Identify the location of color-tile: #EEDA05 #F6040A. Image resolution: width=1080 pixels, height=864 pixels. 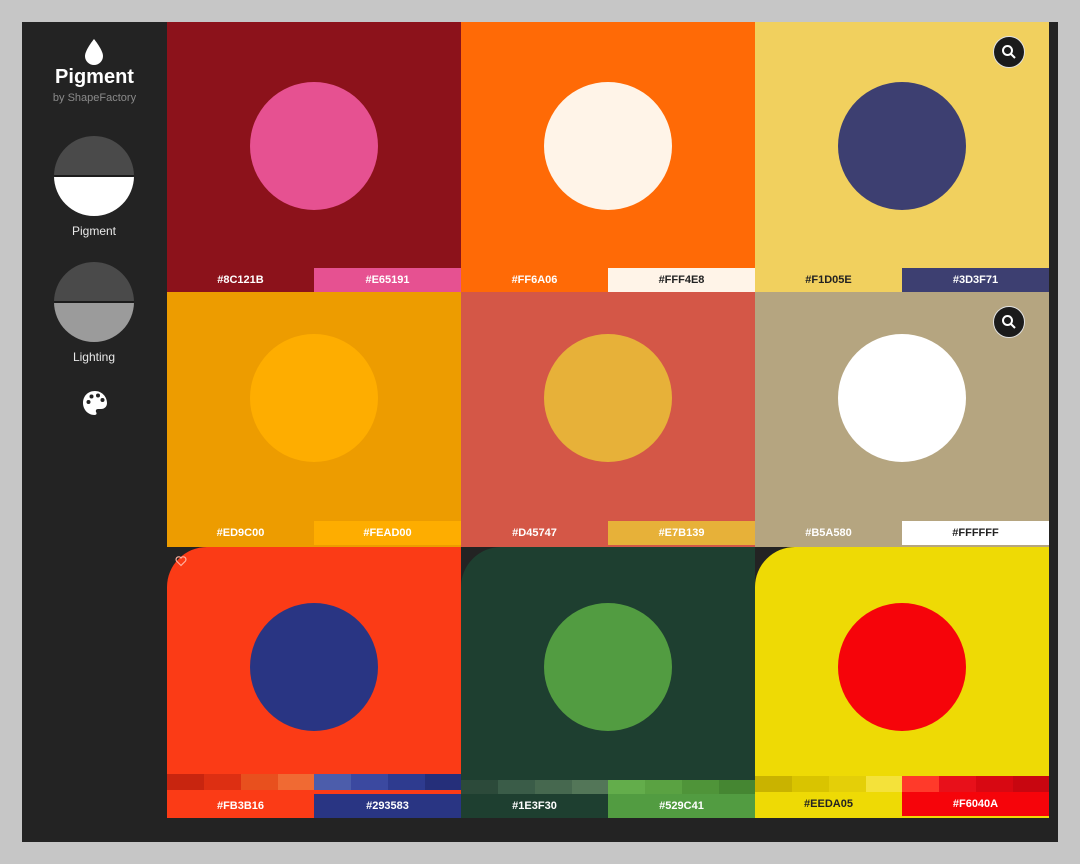
(902, 682).